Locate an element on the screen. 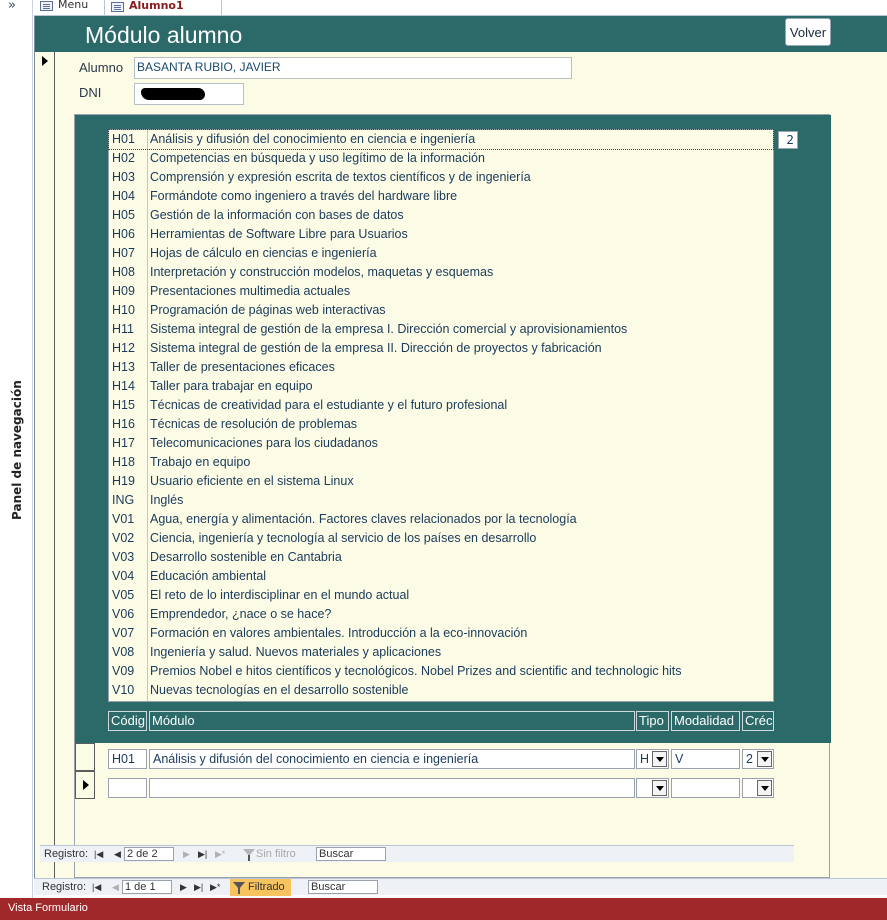 Image resolution: width=887 pixels, height=920 pixels. redacted-dni is located at coordinates (173, 94).